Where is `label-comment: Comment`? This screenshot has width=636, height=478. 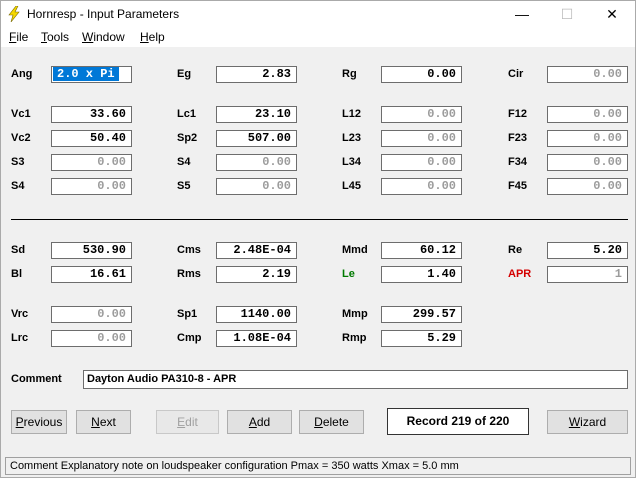
label-comment: Comment is located at coordinates (36, 379).